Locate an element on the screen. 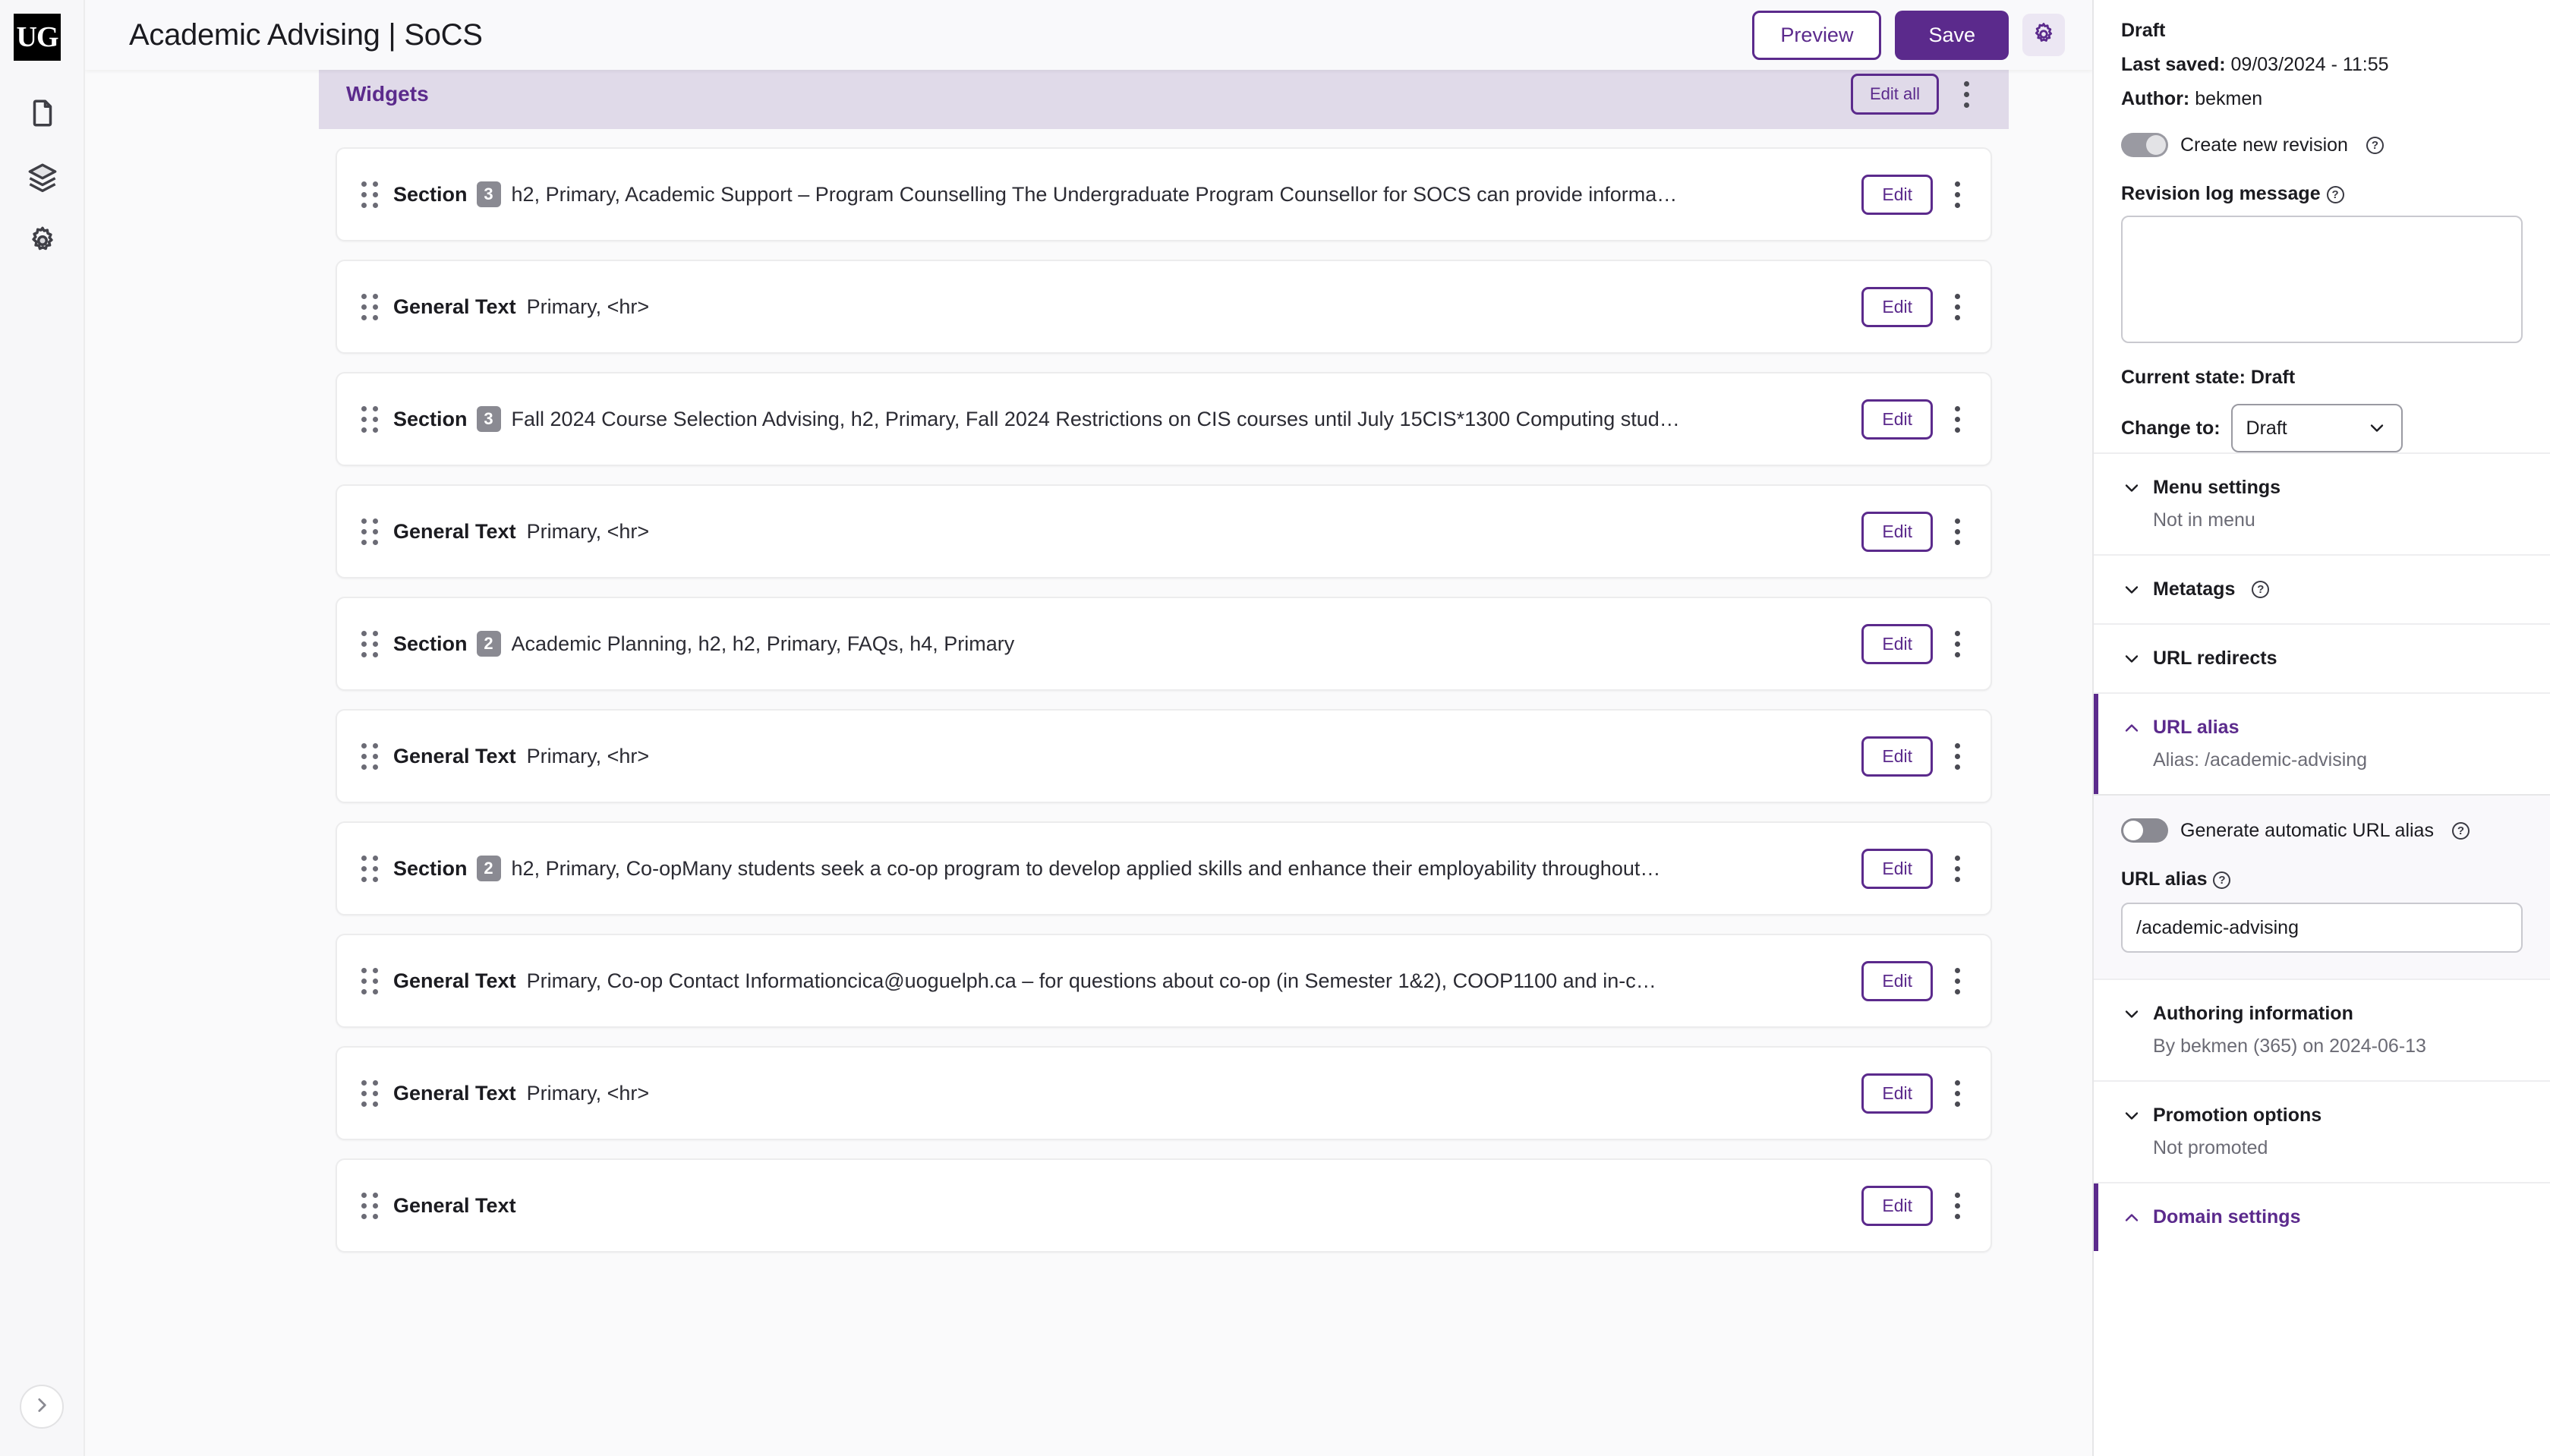 Image resolution: width=2550 pixels, height=1456 pixels. sidebar-section-title: URL alias is located at coordinates (2196, 727).